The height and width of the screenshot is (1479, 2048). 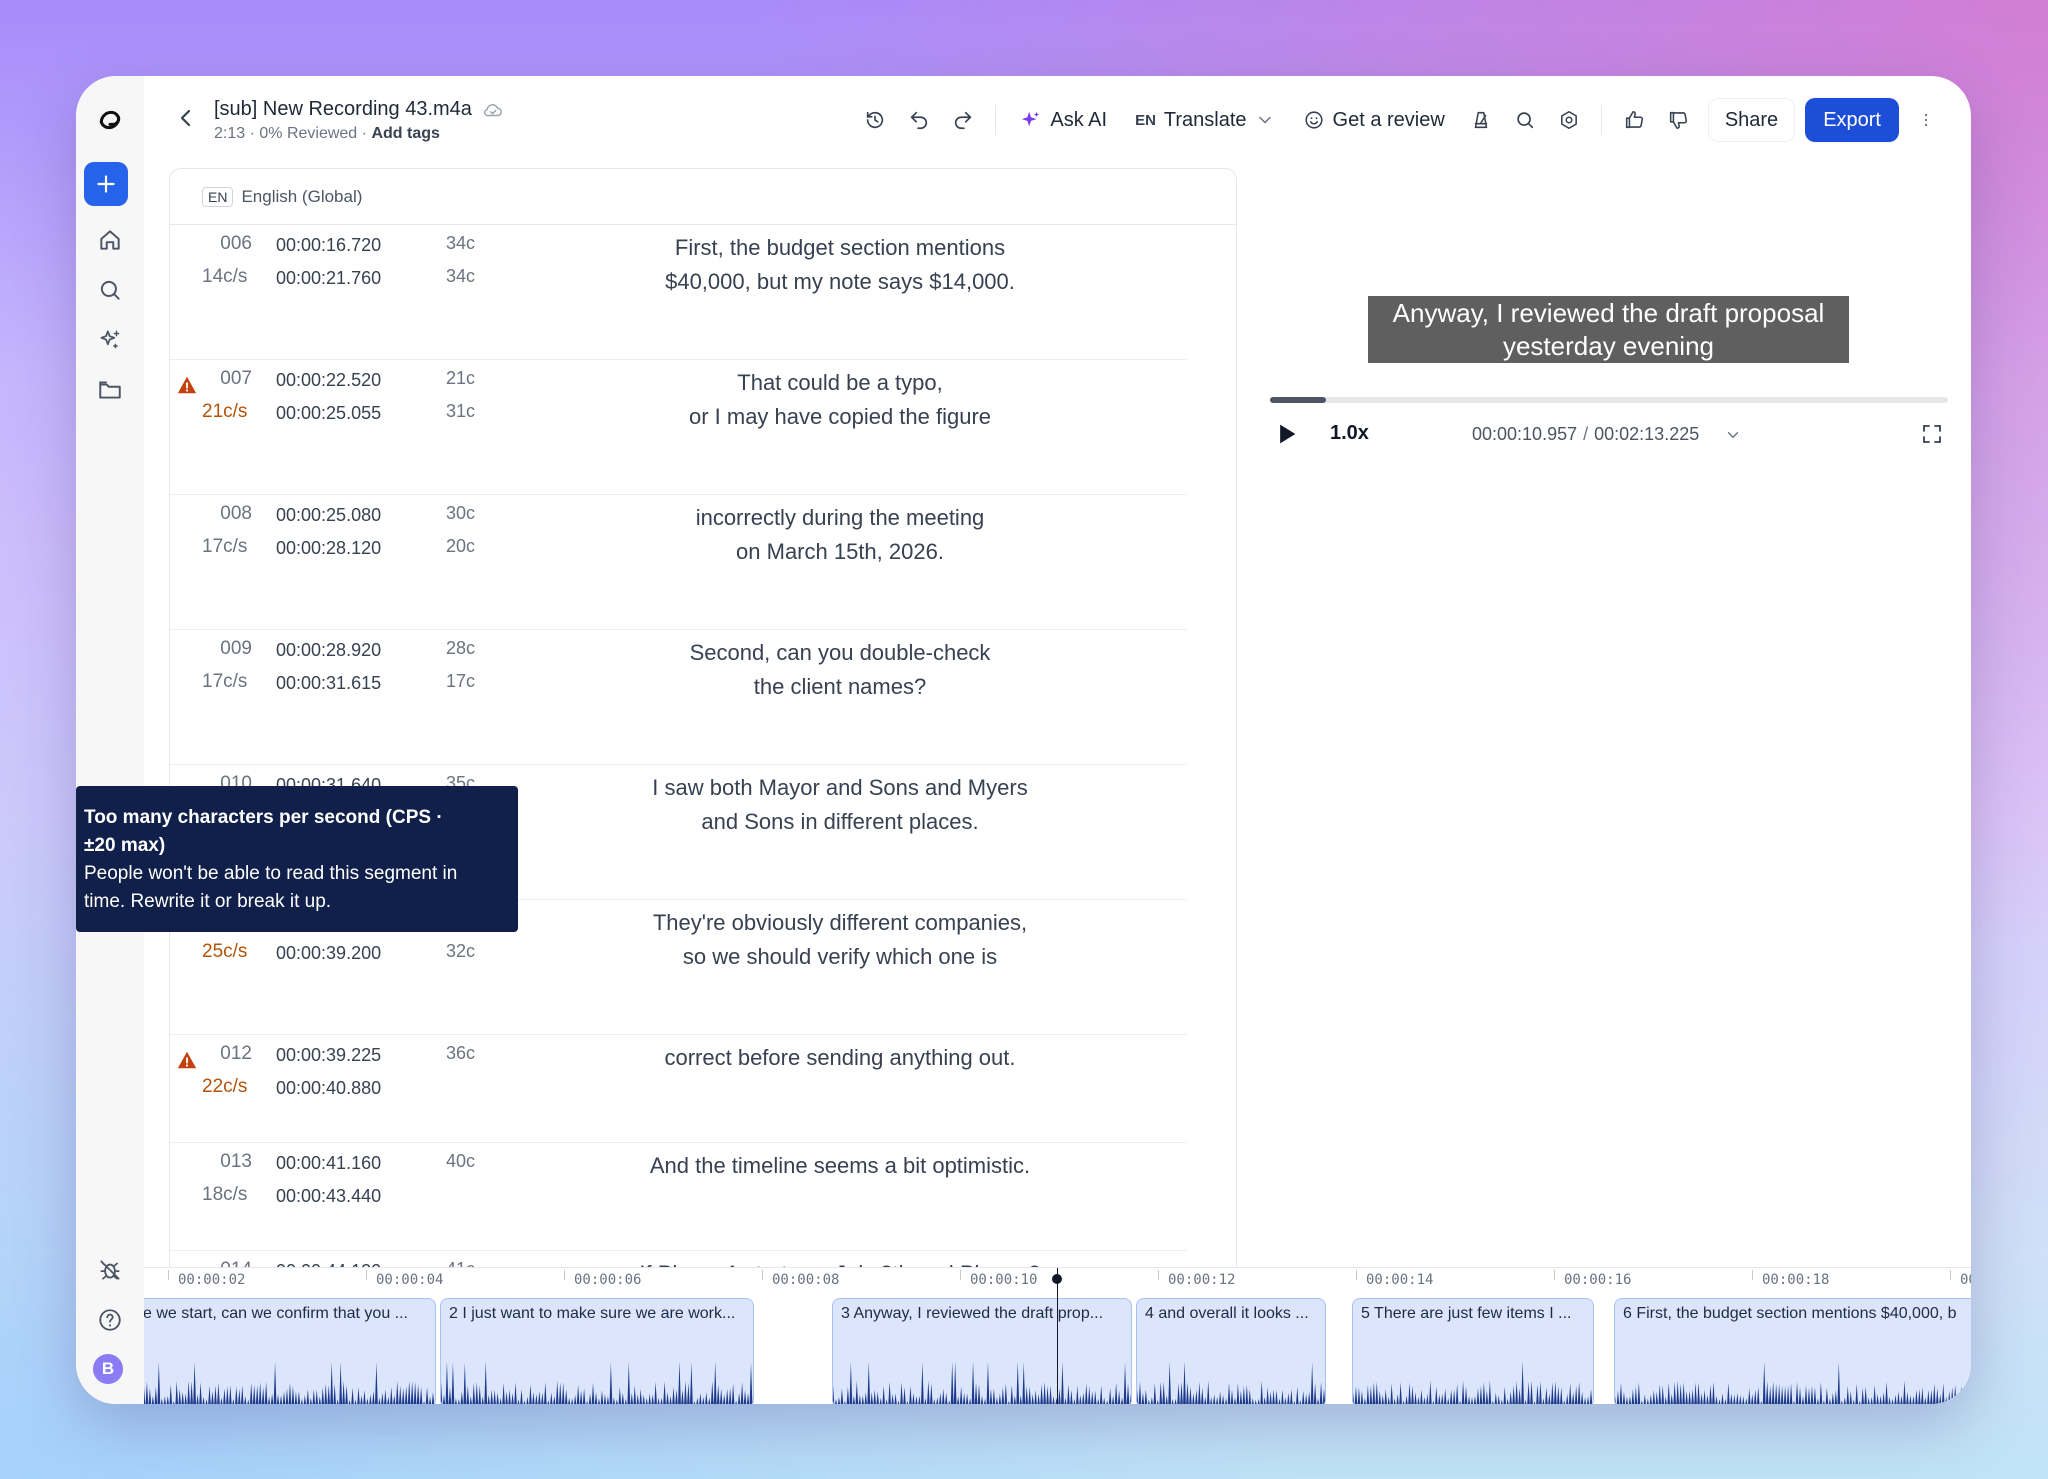 What do you see at coordinates (328, 1196) in the screenshot?
I see `segment-end-time: 00:00:43.440` at bounding box center [328, 1196].